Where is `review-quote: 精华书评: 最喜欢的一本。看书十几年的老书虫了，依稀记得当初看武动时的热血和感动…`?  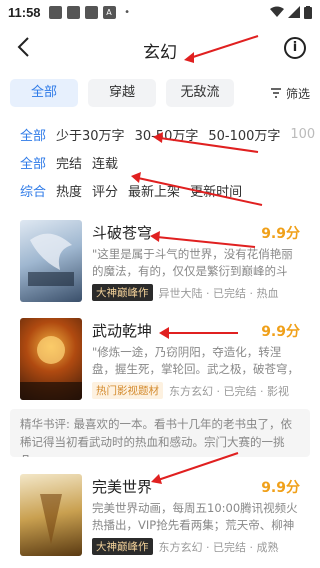
review-quote: 精华书评: 最喜欢的一本。看书十几年的老书虫了，依稀记得当初看武动时的热血和感动… is located at coordinates (160, 433).